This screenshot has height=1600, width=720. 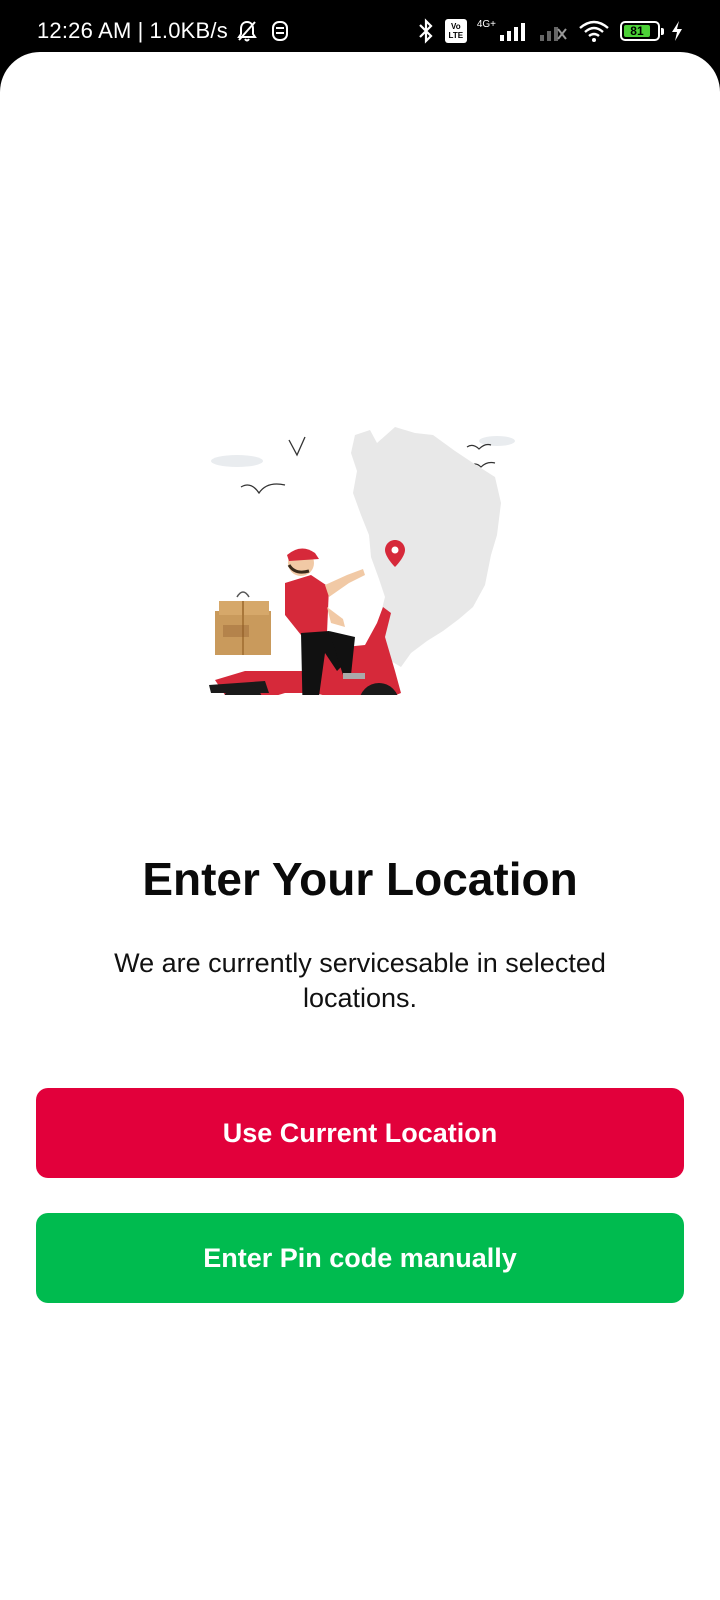 What do you see at coordinates (360, 879) in the screenshot?
I see `page-title: Enter Your Location` at bounding box center [360, 879].